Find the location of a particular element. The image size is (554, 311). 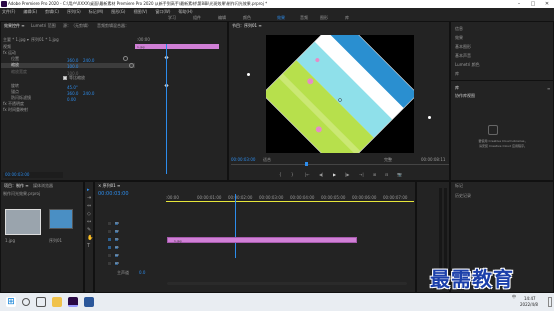

razor-tool-icon: ◇ is located at coordinates (89, 214).